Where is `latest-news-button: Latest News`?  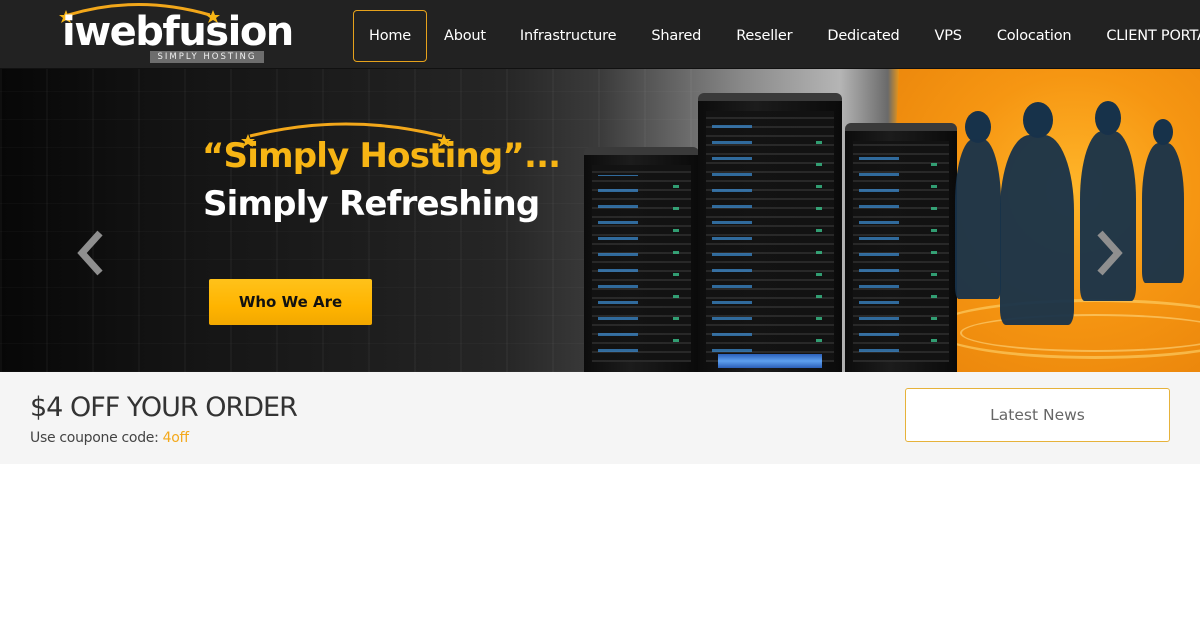
latest-news-button: Latest News is located at coordinates (1037, 415).